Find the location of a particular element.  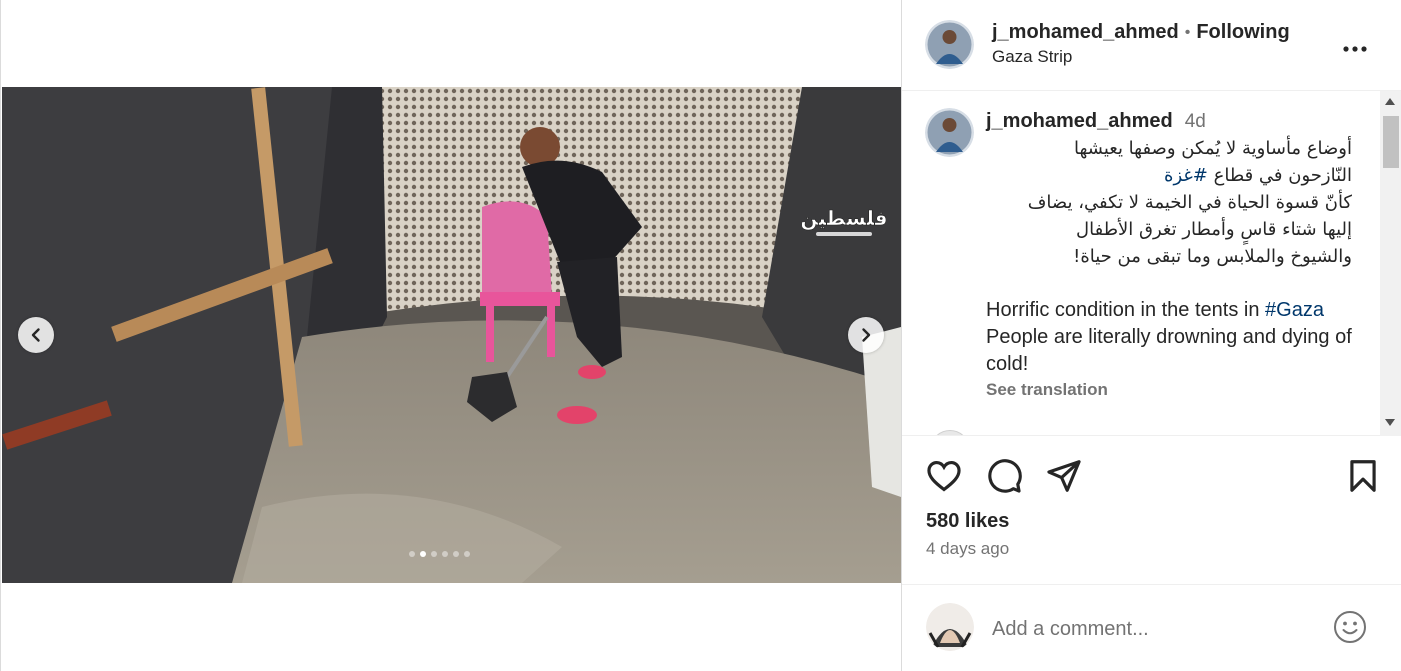

author-line: j_mohamed_ahmed • Following is located at coordinates (1141, 32).